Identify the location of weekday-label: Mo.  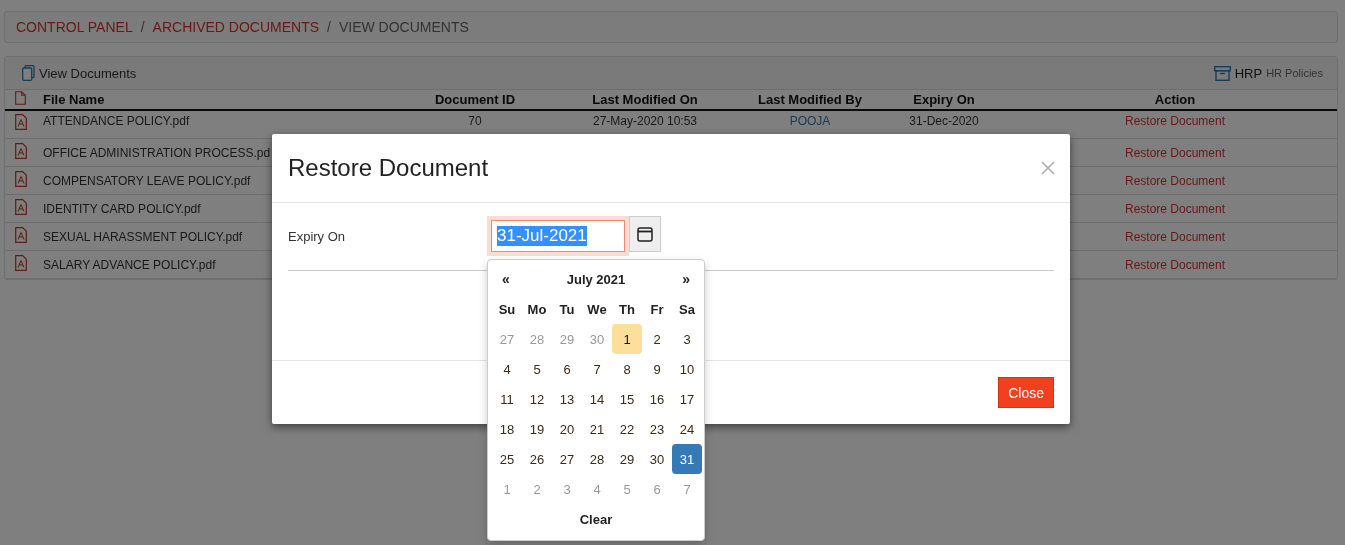
(537, 309).